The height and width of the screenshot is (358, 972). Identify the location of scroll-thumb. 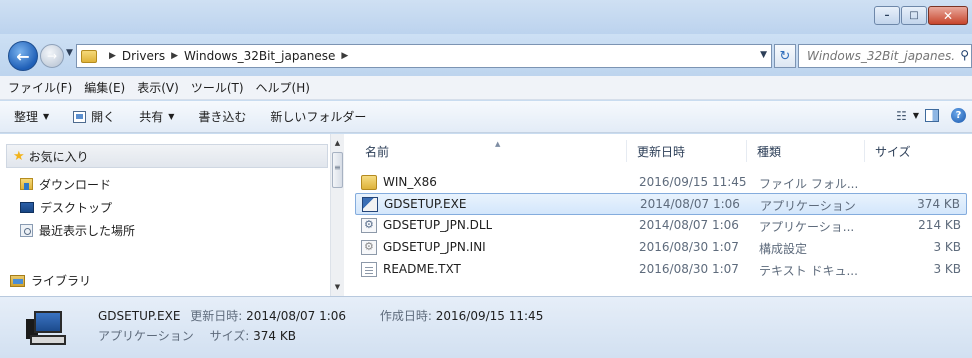
(337, 170).